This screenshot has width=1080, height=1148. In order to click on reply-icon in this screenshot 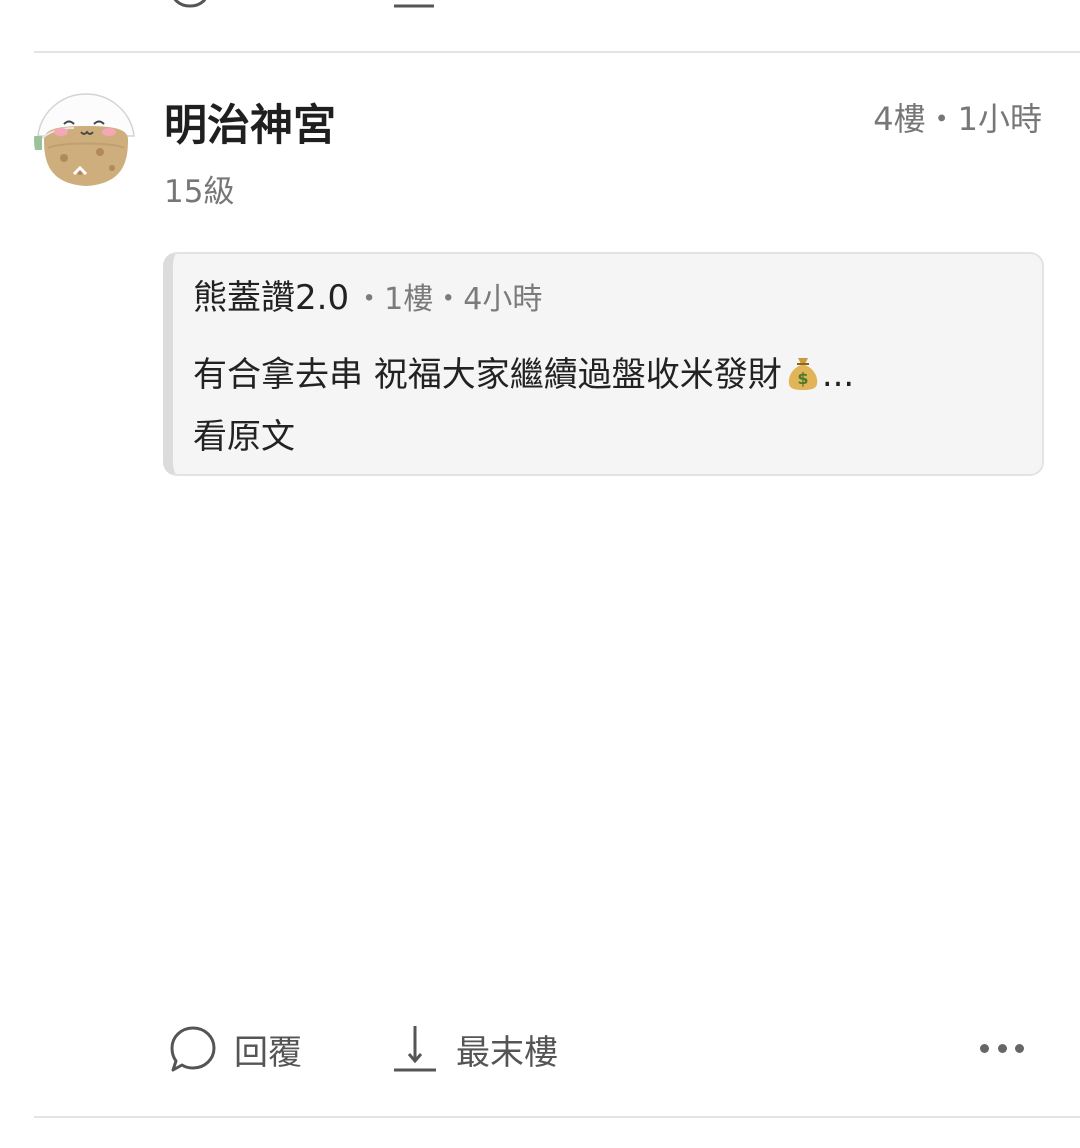, I will do `click(190, 5)`.